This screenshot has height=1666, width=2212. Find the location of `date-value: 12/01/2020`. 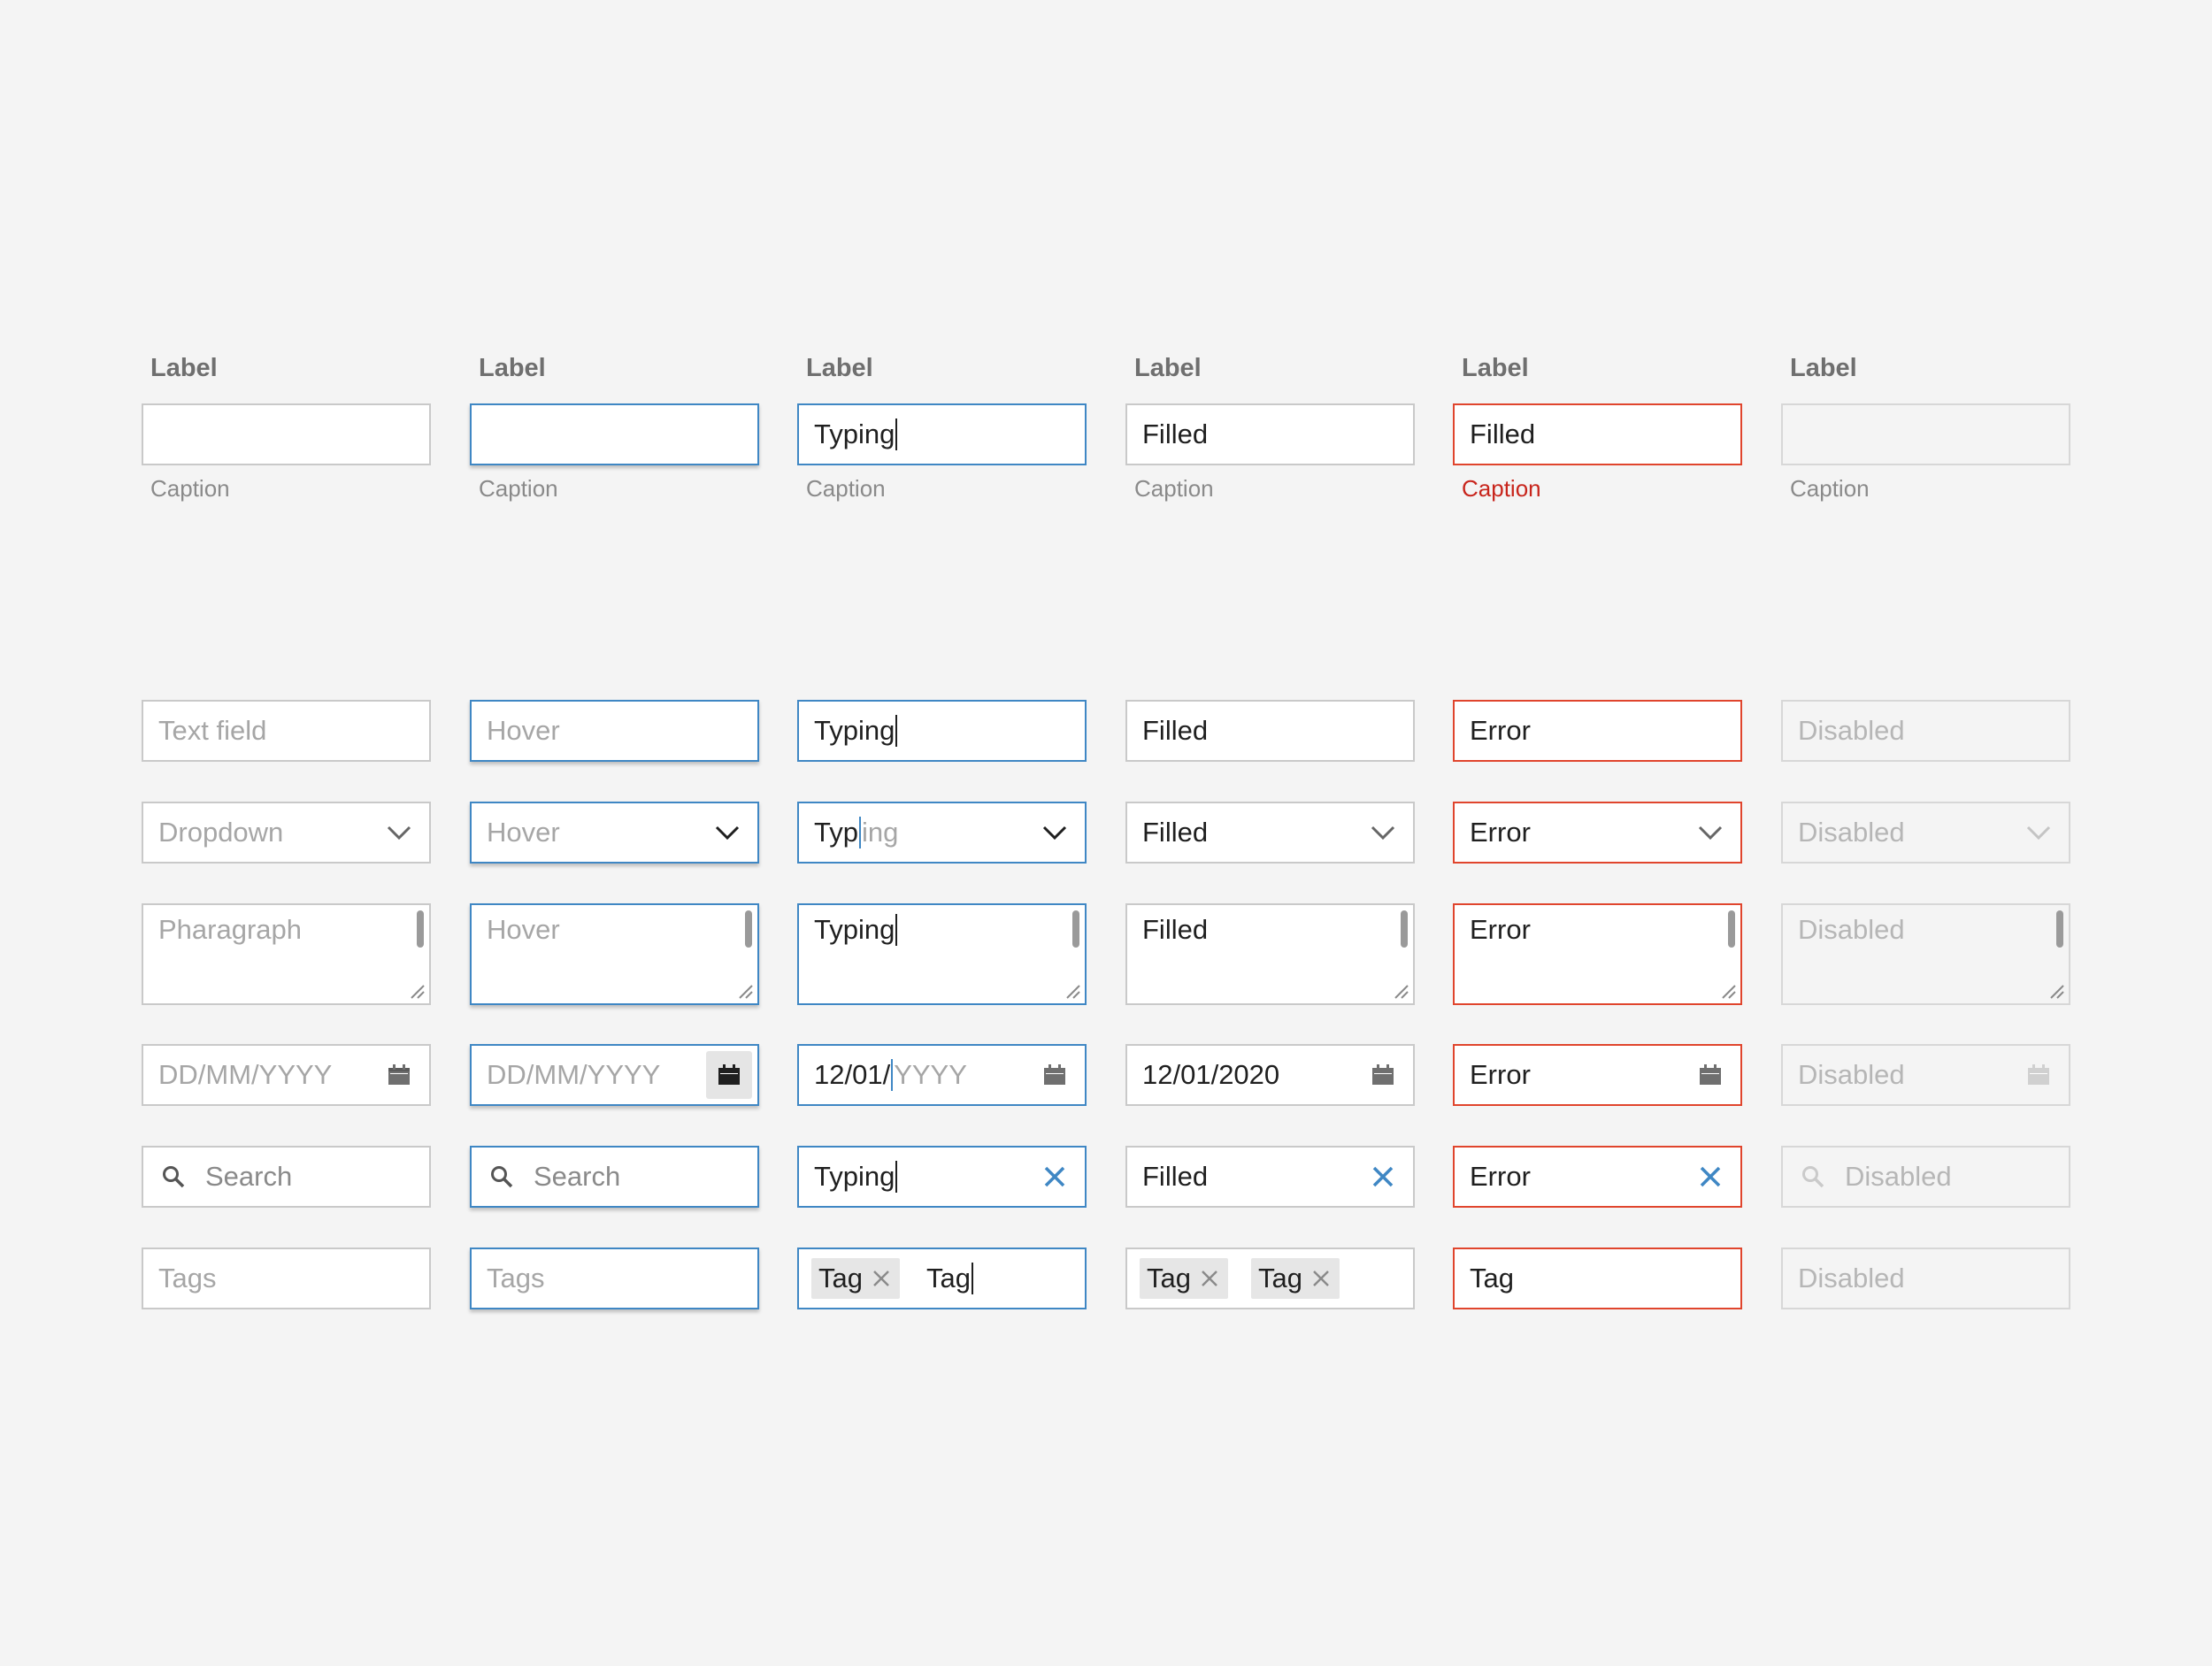

date-value: 12/01/2020 is located at coordinates (1211, 1074).